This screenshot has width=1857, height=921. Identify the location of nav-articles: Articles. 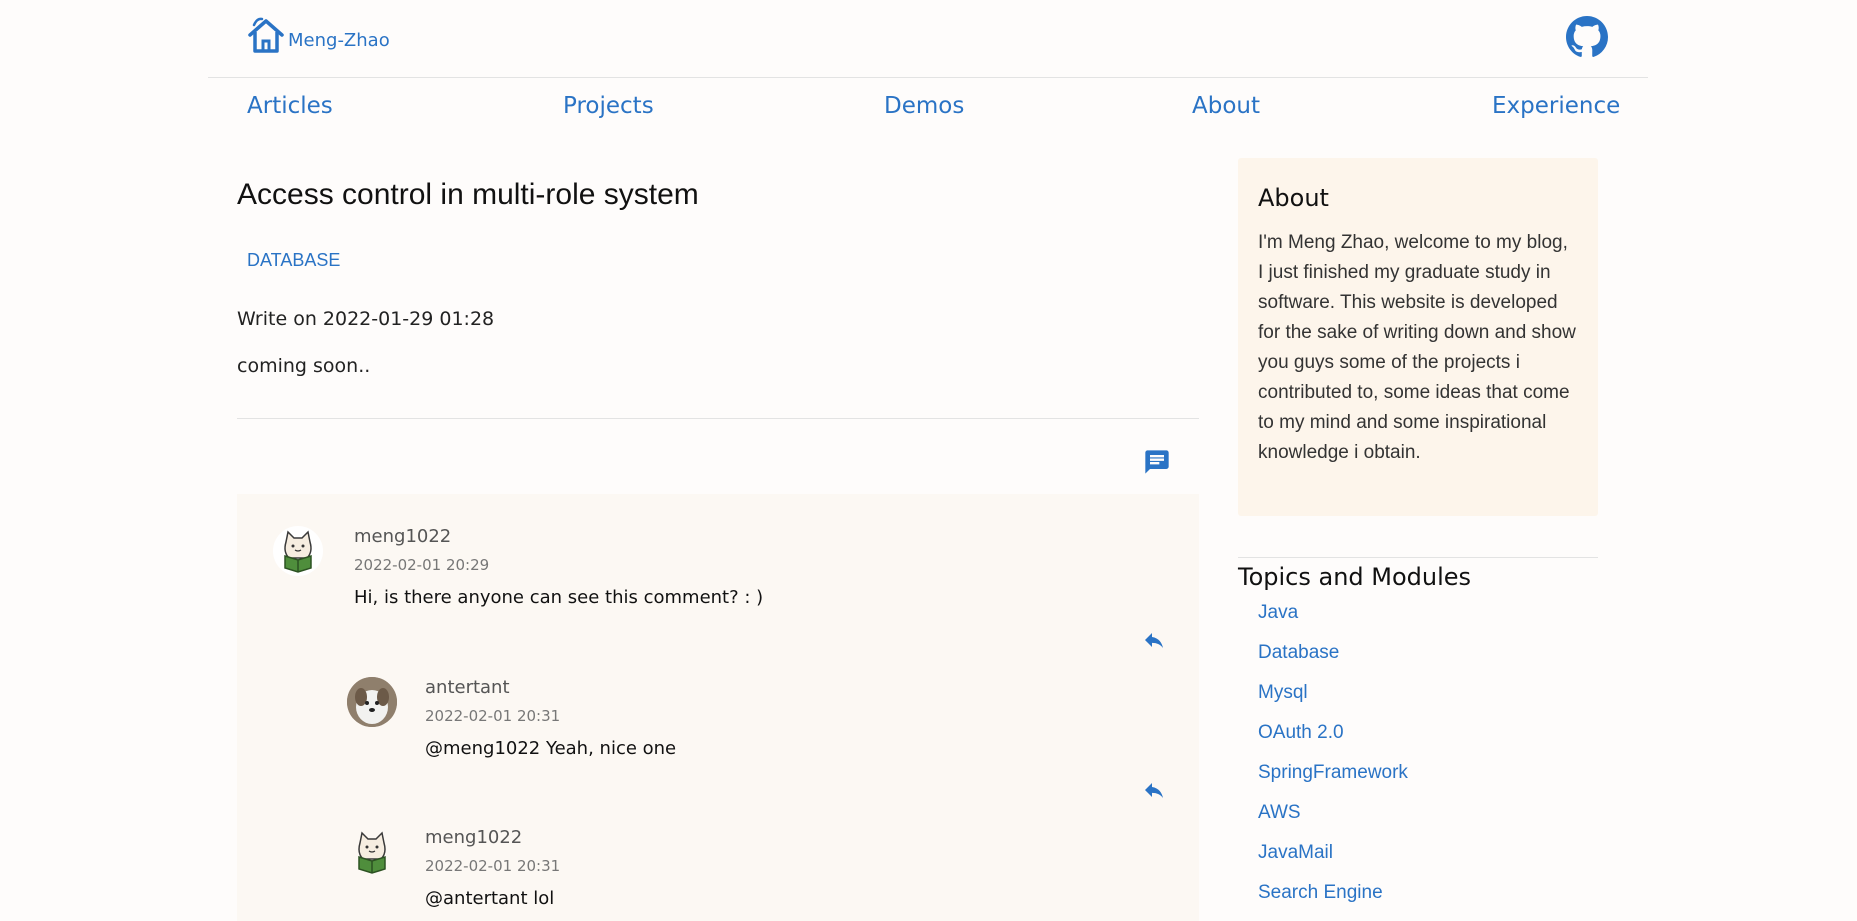
(290, 106).